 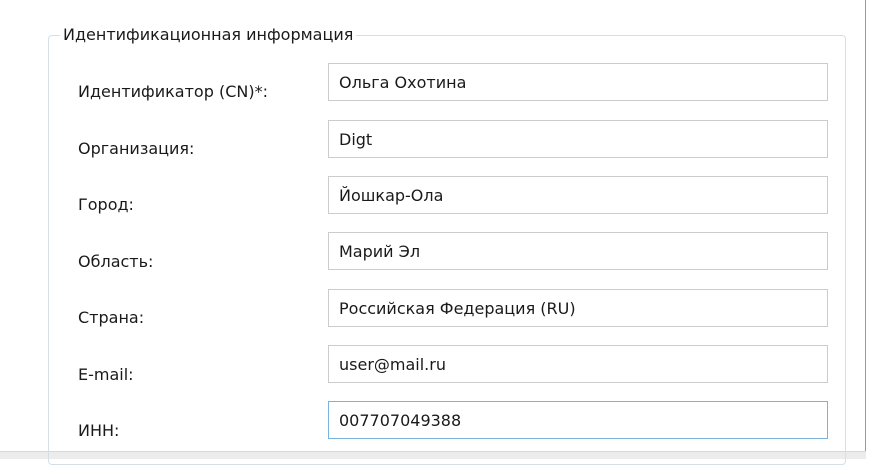 What do you see at coordinates (578, 251) in the screenshot?
I see `region-field` at bounding box center [578, 251].